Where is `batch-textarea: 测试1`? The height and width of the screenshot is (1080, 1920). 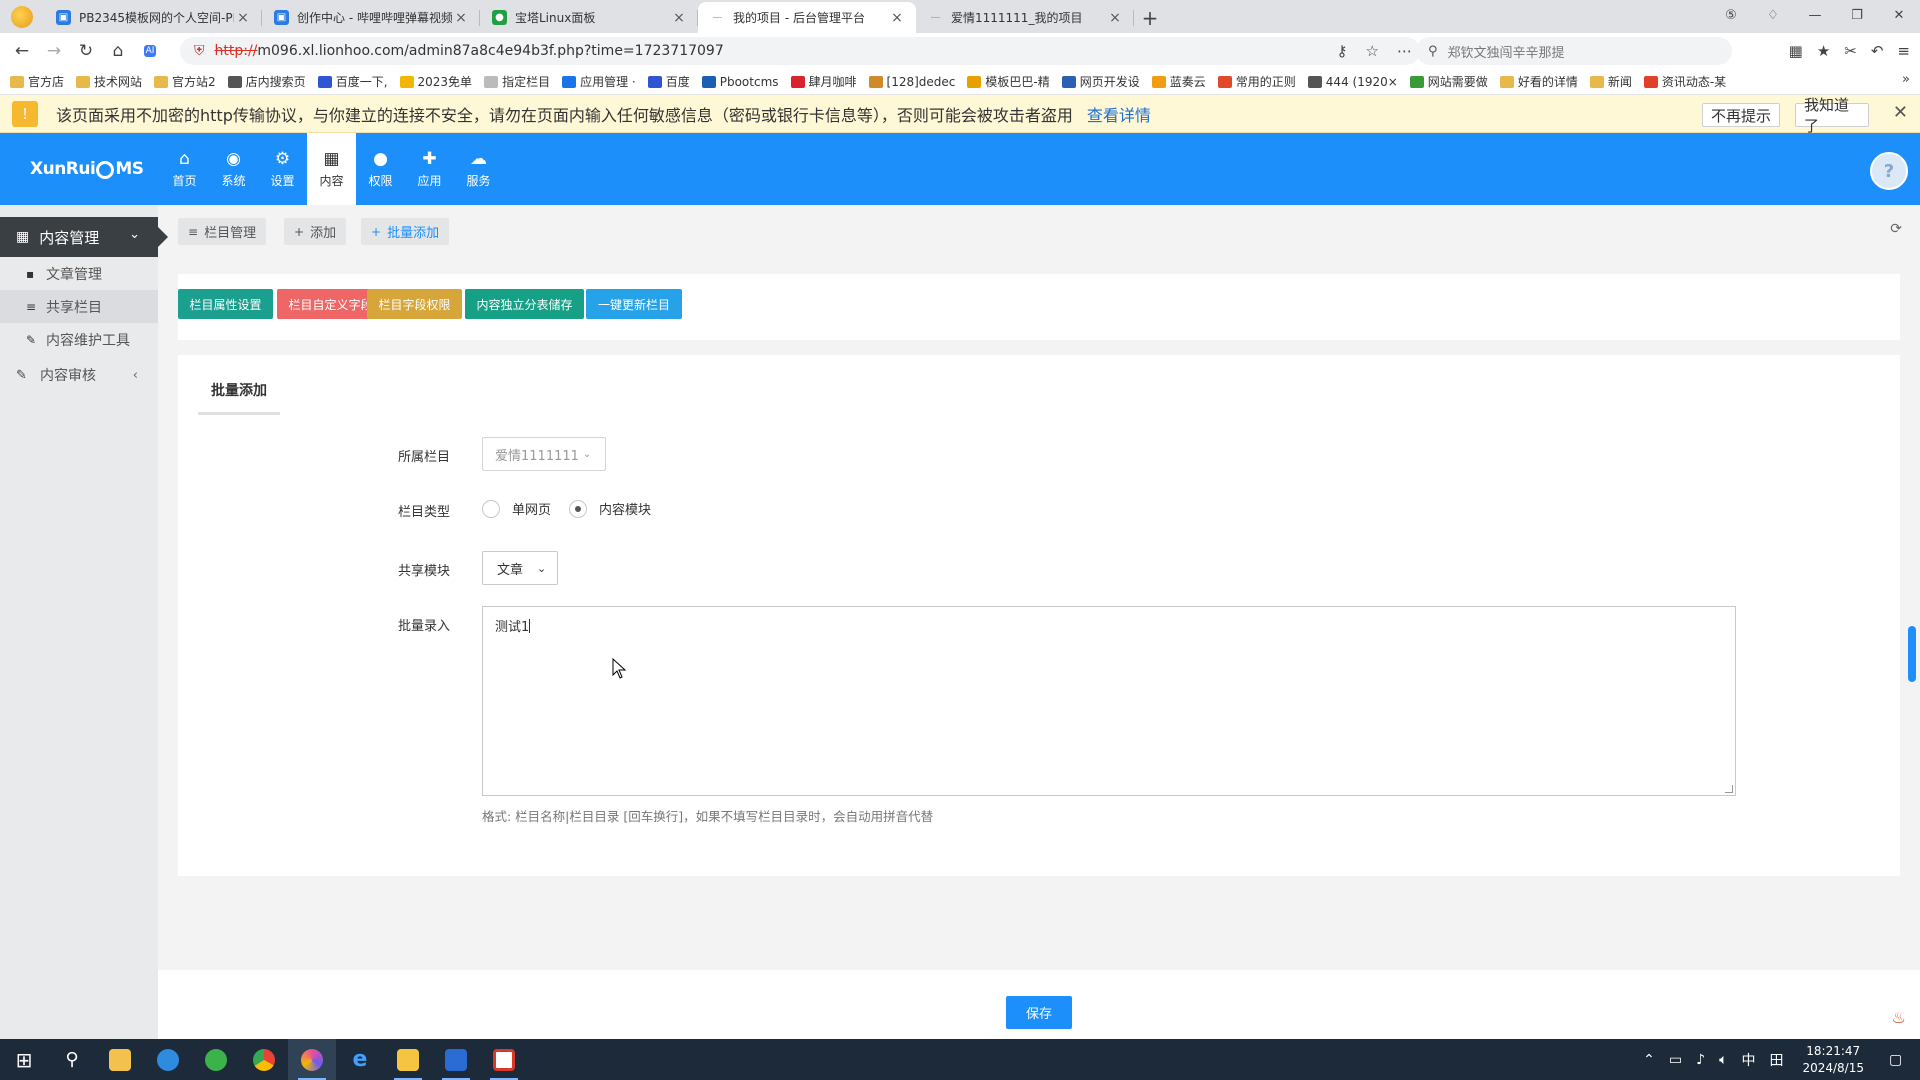 batch-textarea: 测试1 is located at coordinates (1109, 701).